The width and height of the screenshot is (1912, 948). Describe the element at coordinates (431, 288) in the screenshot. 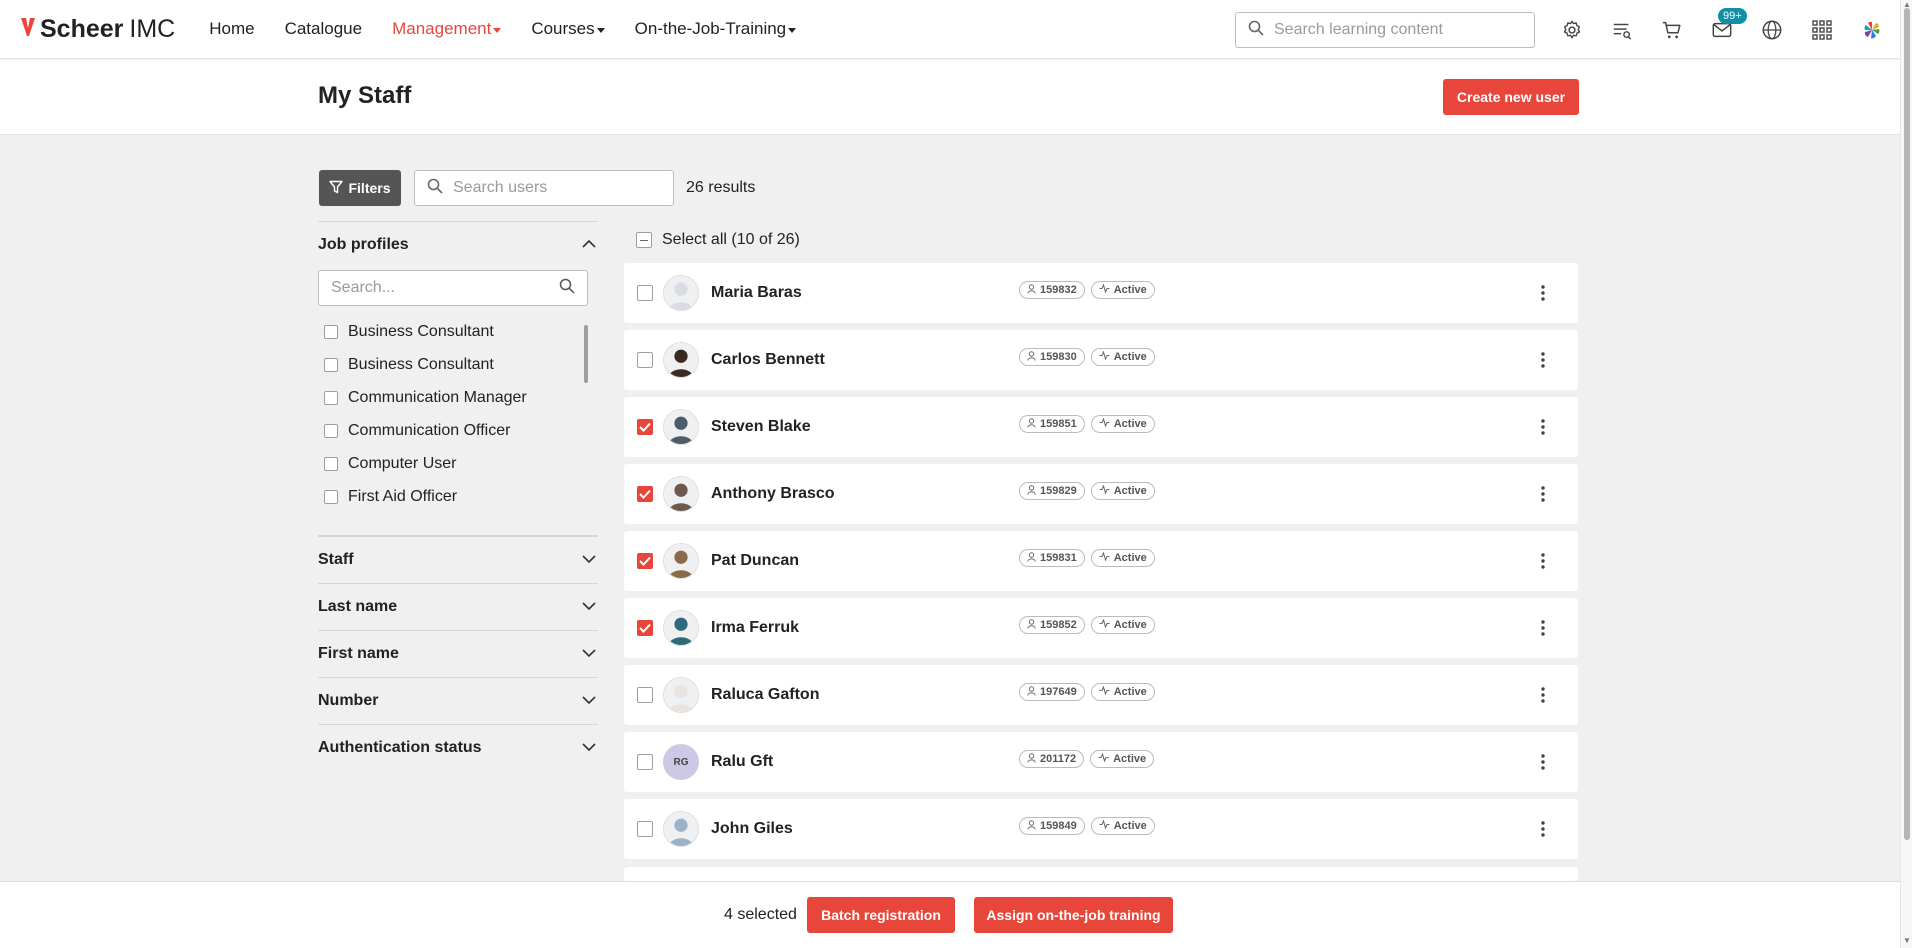

I see `job-profile-search-input` at that location.